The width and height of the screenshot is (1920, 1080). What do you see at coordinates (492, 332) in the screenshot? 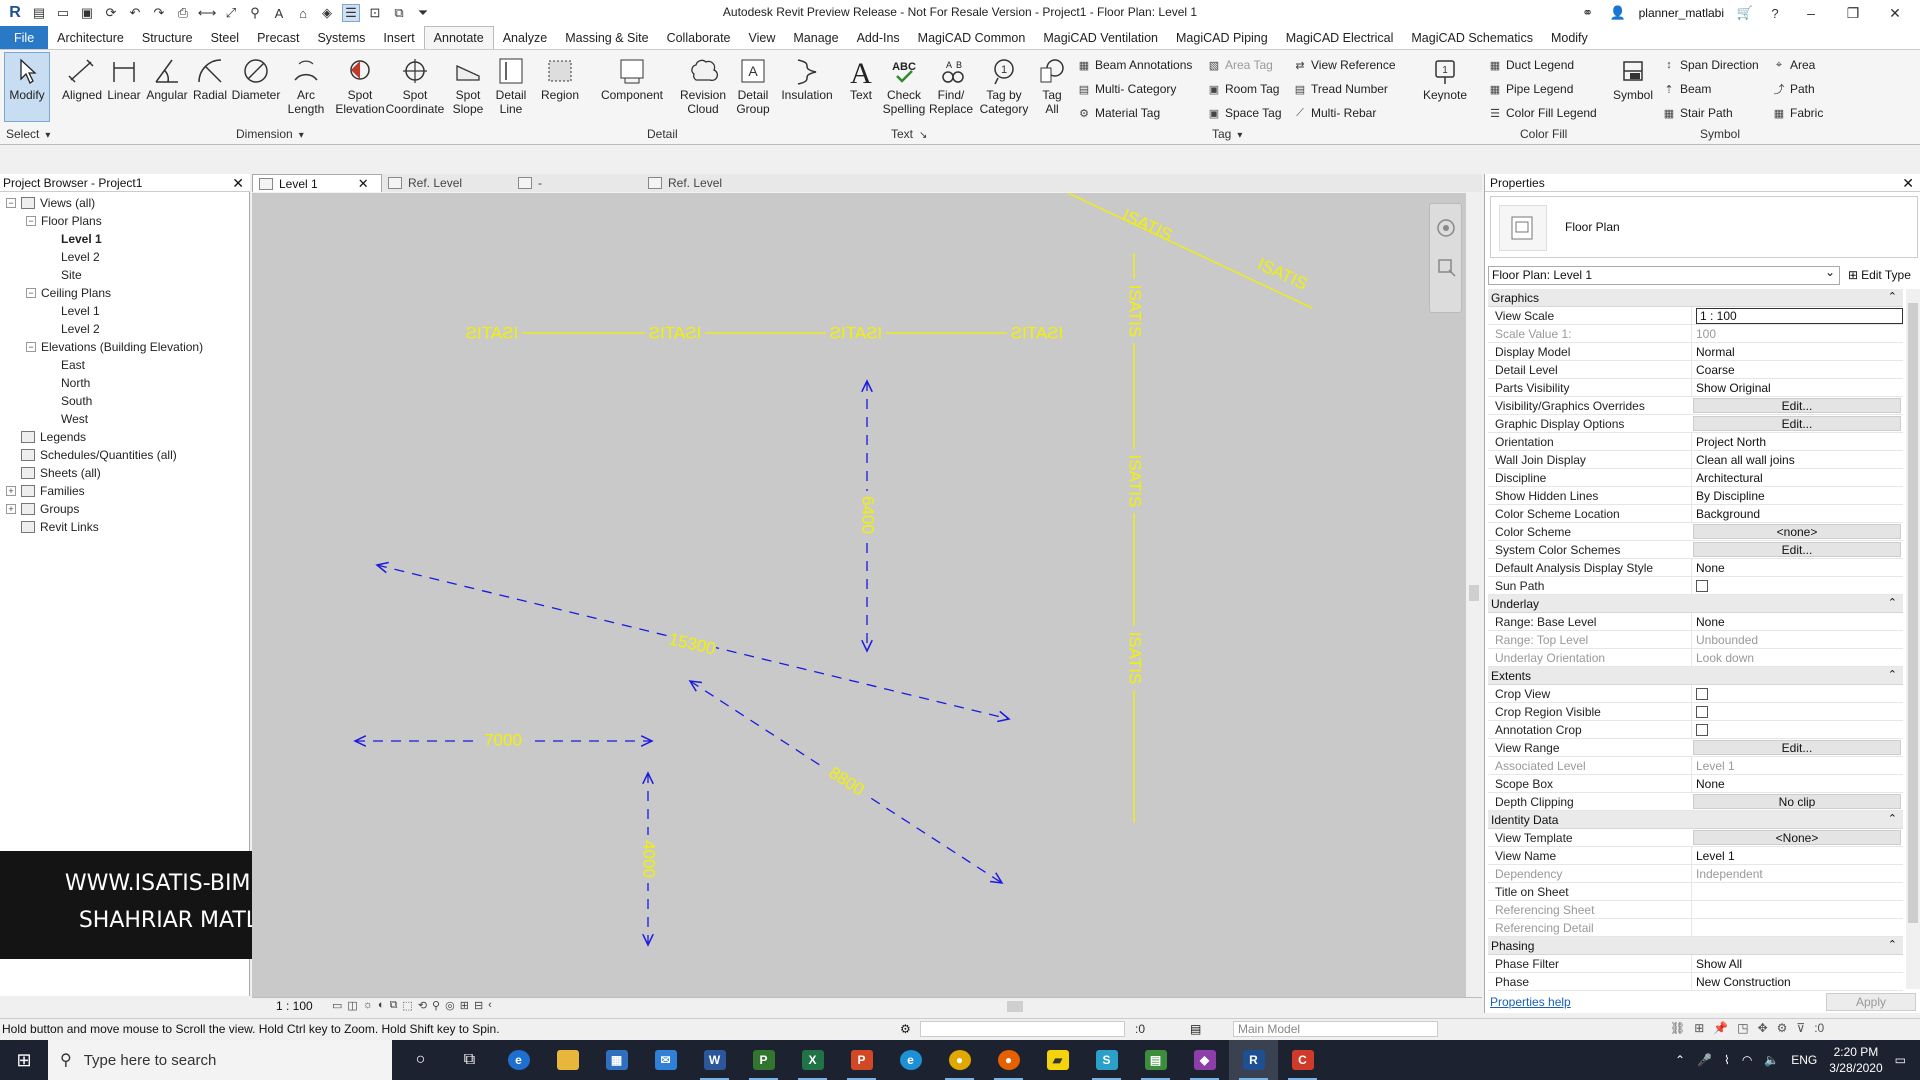
I see `ref-label-h-1: ISATIS` at bounding box center [492, 332].